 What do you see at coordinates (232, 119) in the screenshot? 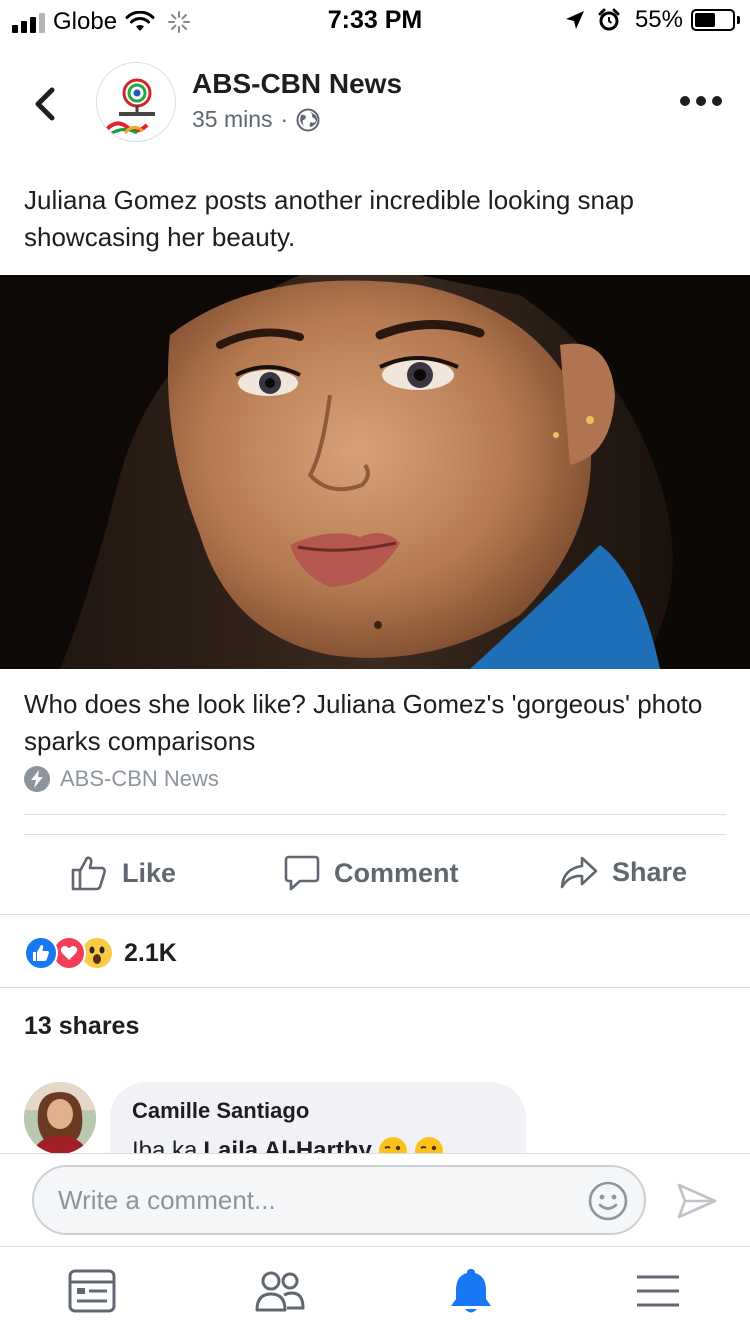
I see `post-time: 35 mins` at bounding box center [232, 119].